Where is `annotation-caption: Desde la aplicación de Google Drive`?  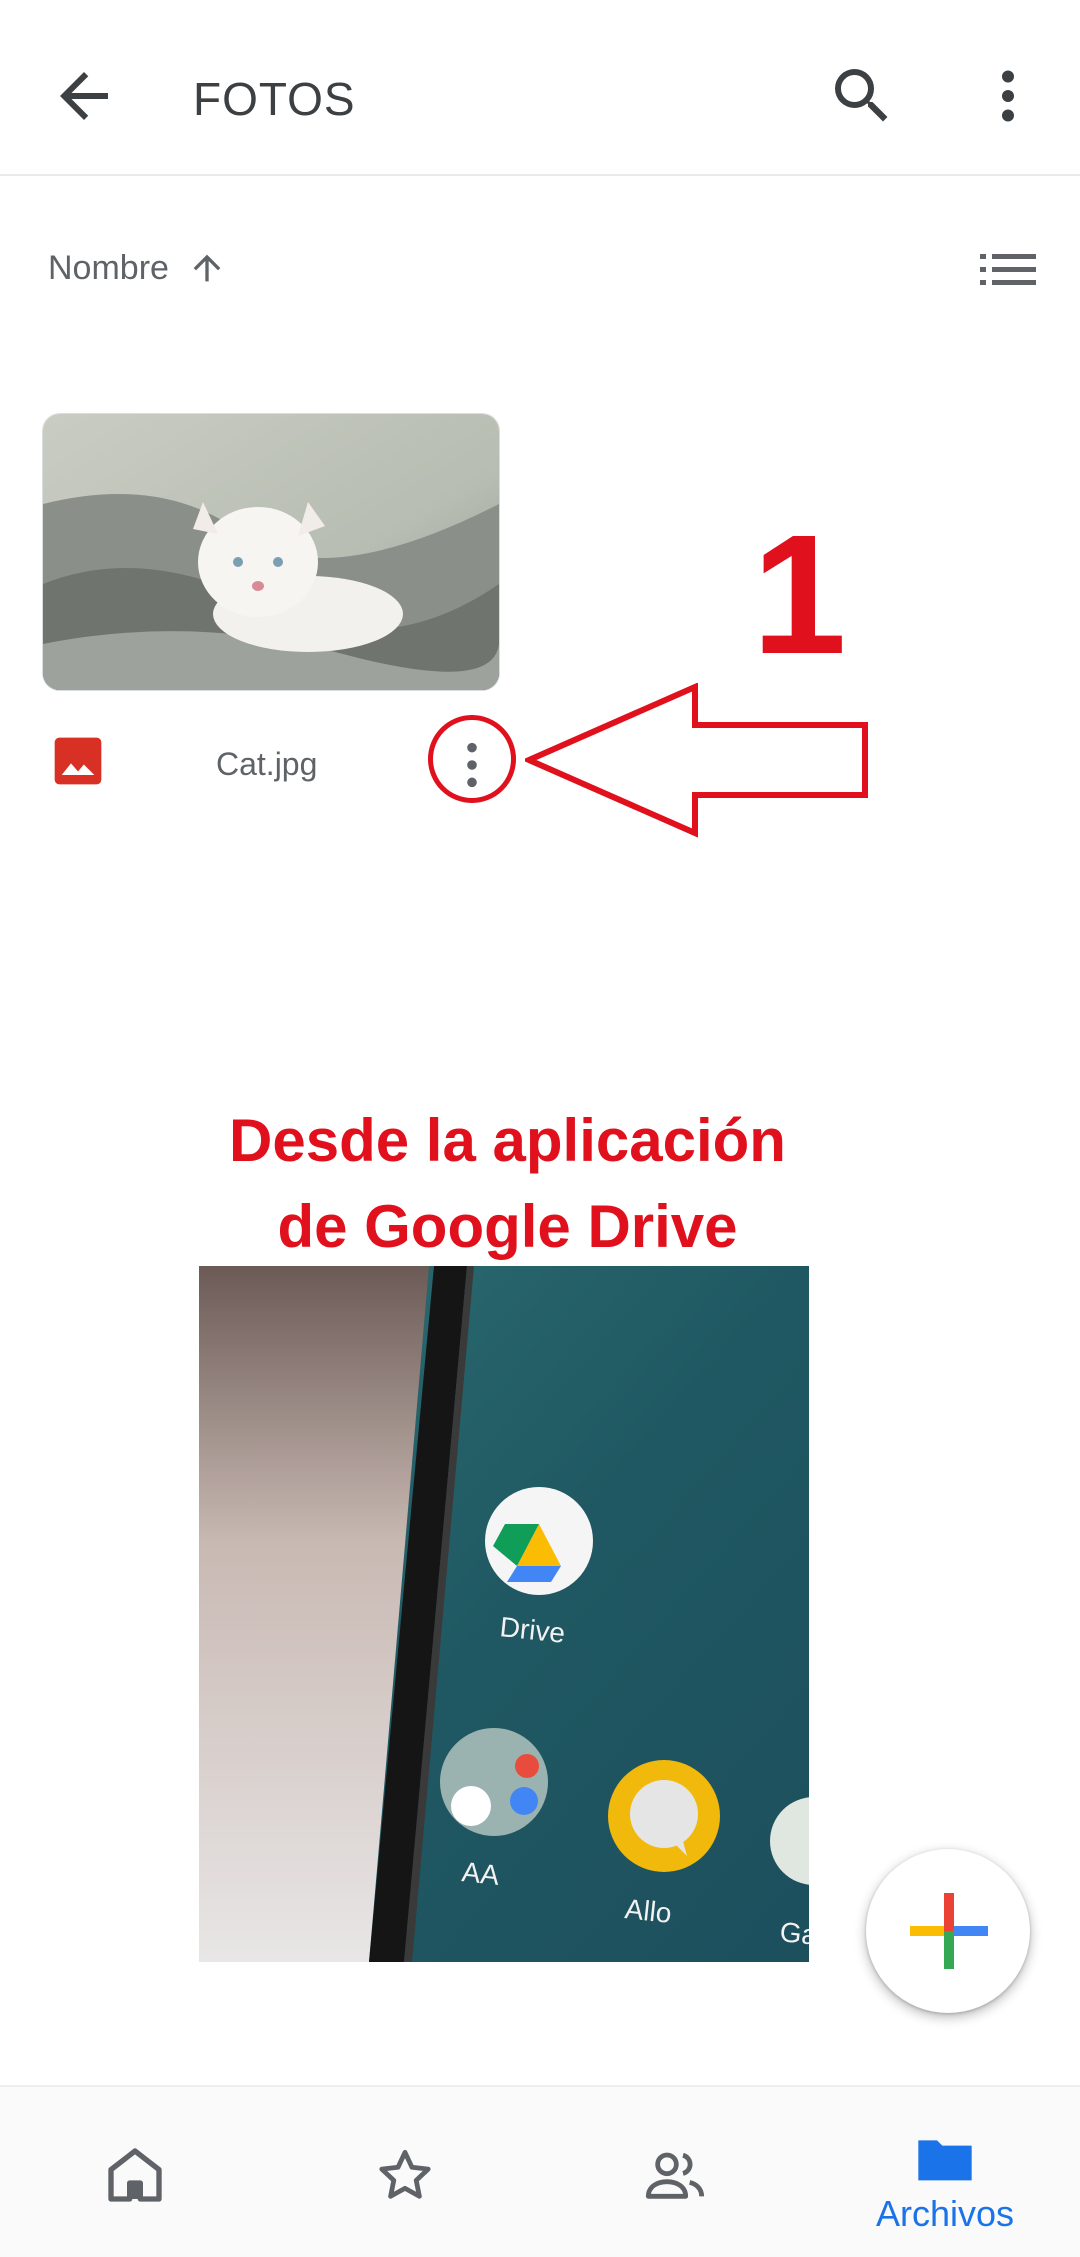 annotation-caption: Desde la aplicación de Google Drive is located at coordinates (507, 1184).